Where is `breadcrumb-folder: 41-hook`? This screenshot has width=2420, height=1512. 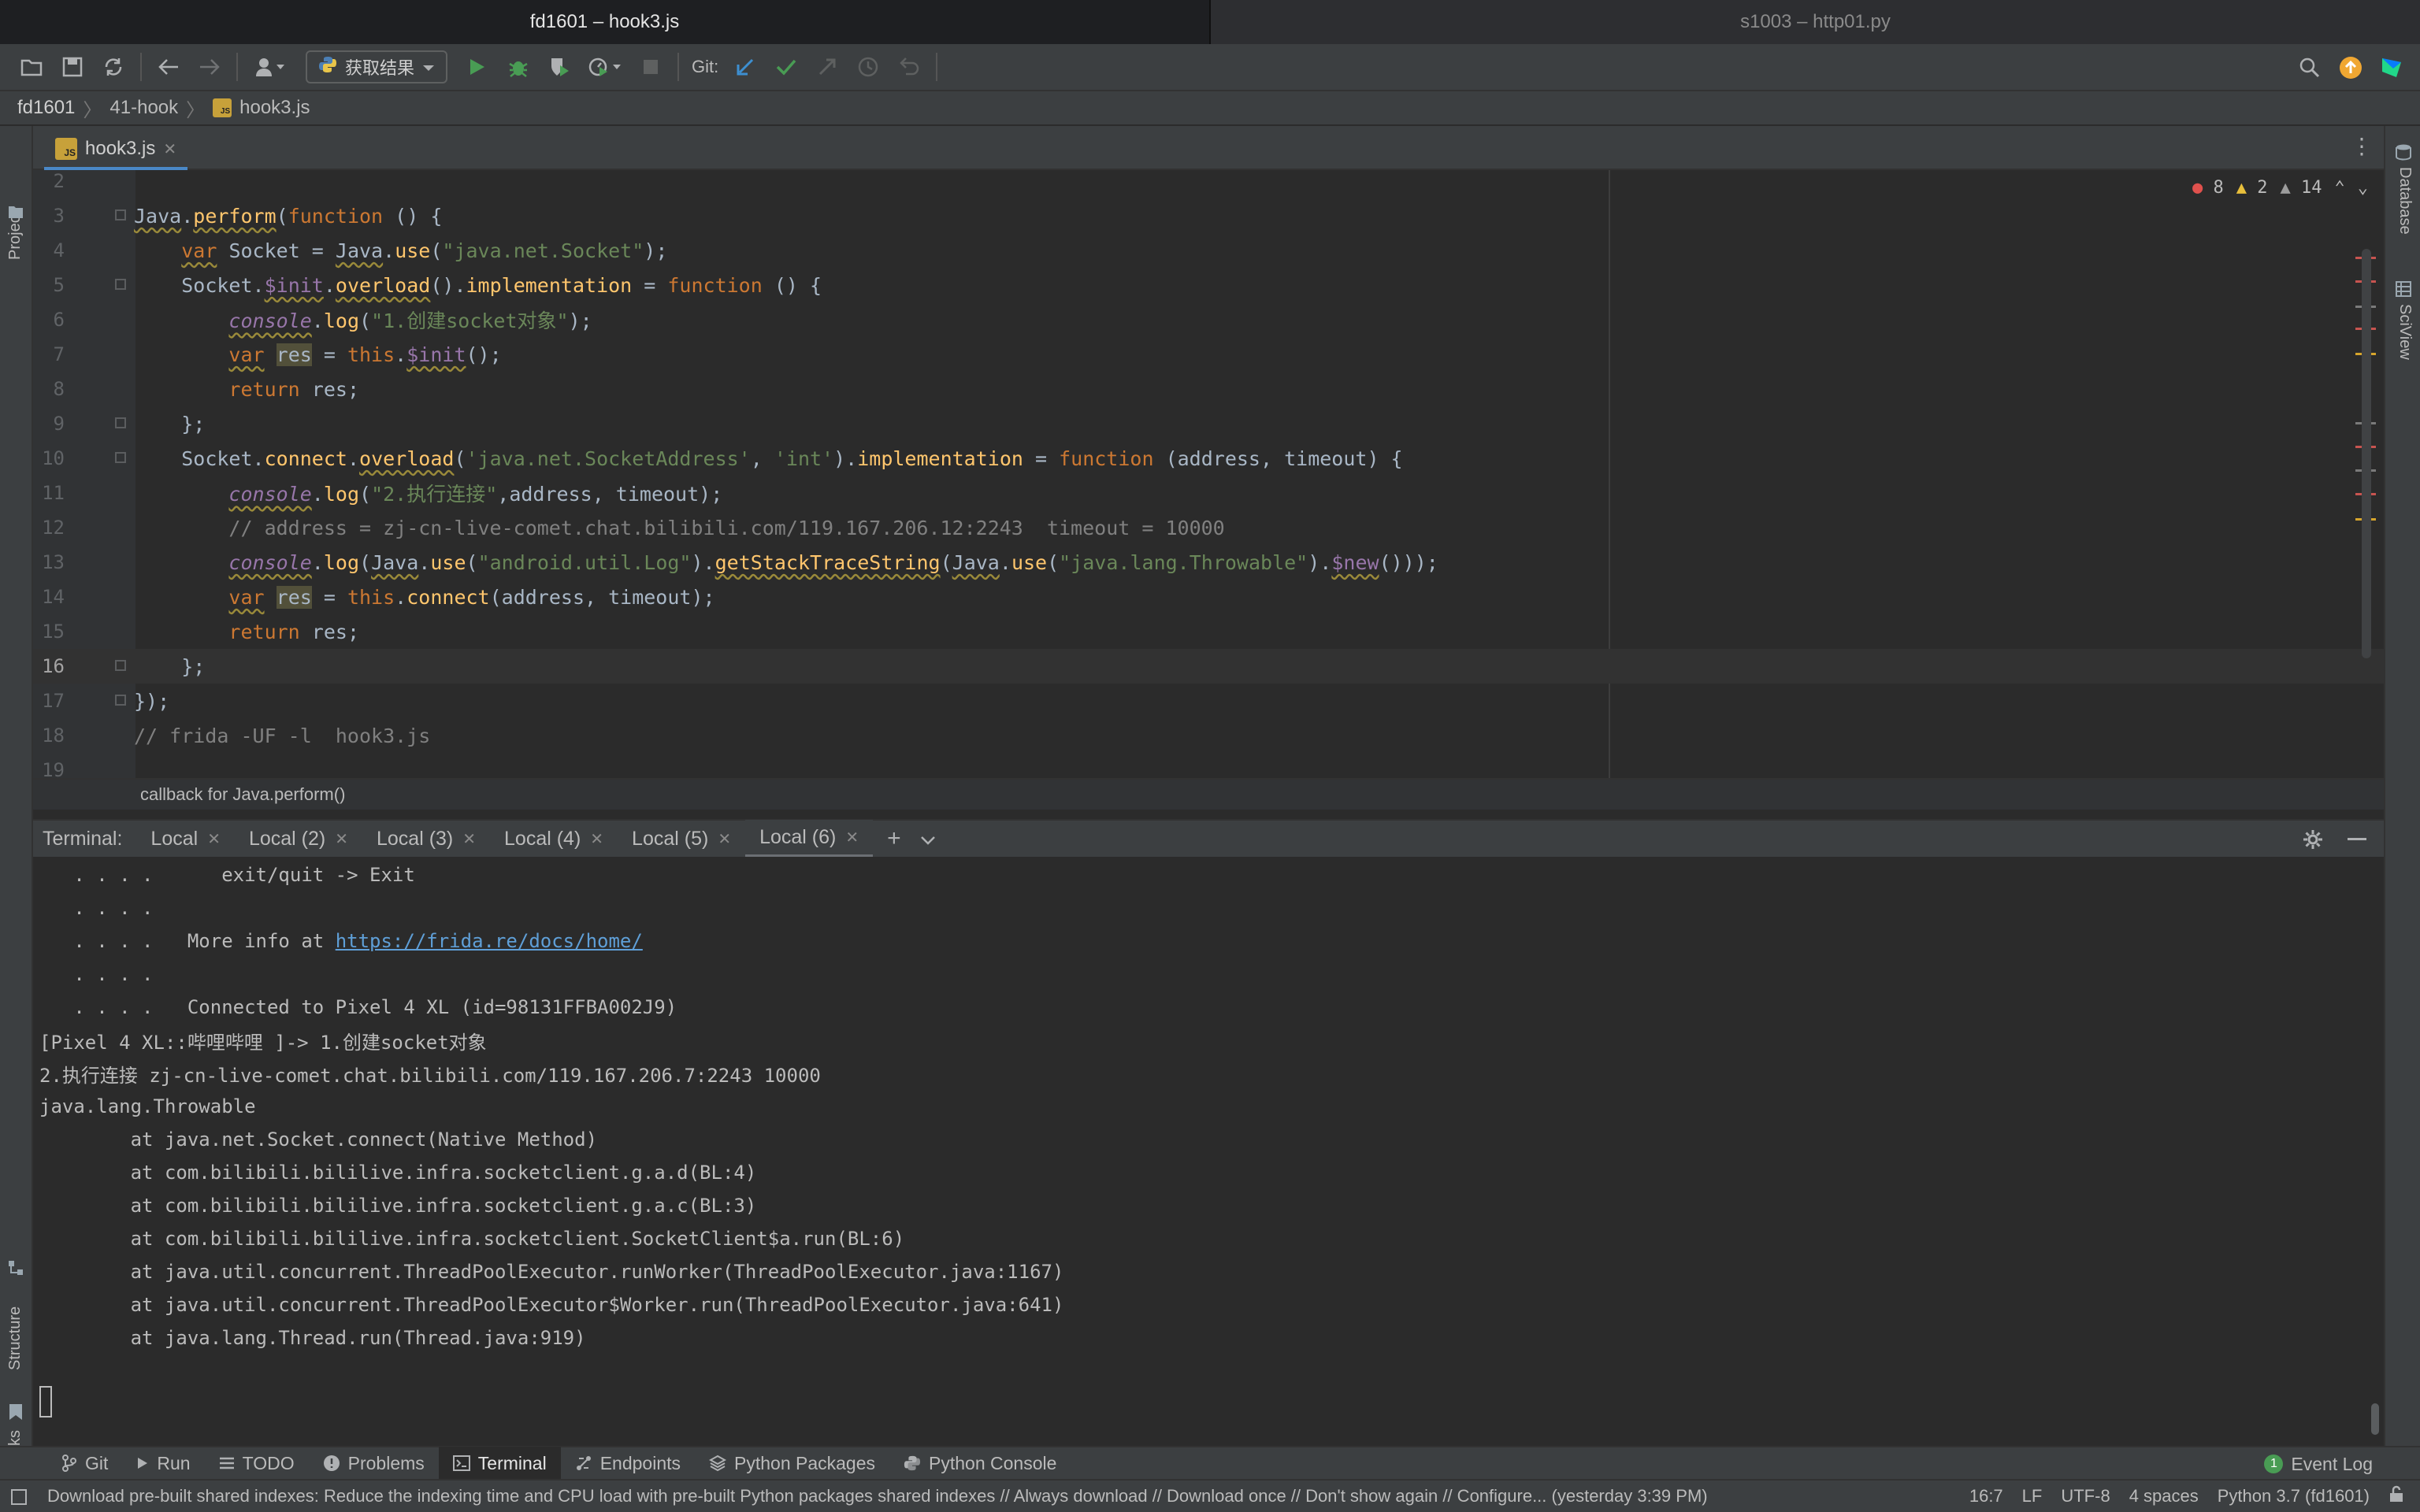 breadcrumb-folder: 41-hook is located at coordinates (143, 108).